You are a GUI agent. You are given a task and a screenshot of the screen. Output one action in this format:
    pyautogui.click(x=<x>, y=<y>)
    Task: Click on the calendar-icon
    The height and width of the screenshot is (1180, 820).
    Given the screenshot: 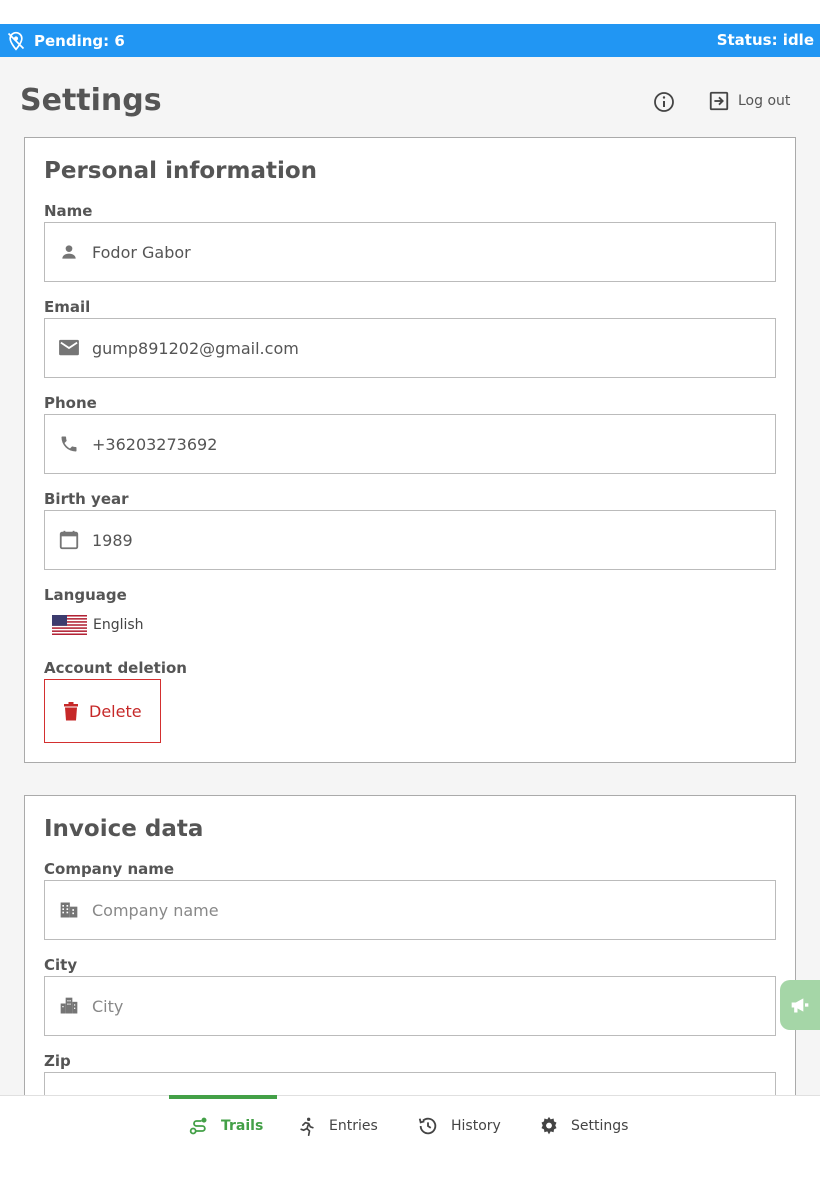 What is the action you would take?
    pyautogui.click(x=69, y=540)
    